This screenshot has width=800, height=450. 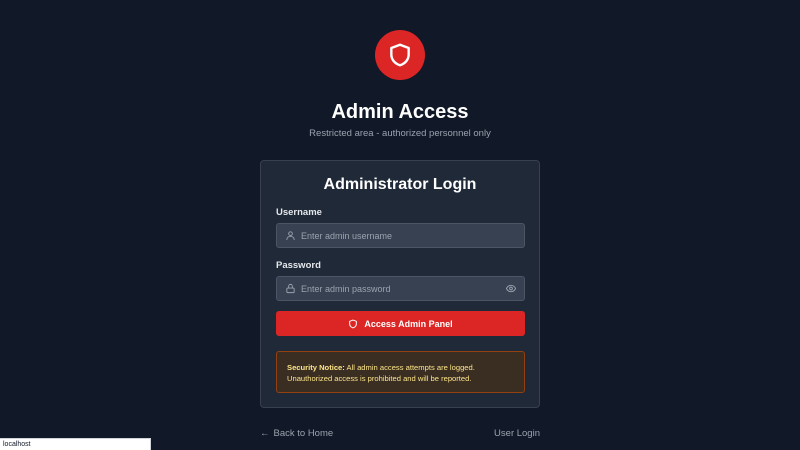 What do you see at coordinates (299, 212) in the screenshot?
I see `username-label: Username` at bounding box center [299, 212].